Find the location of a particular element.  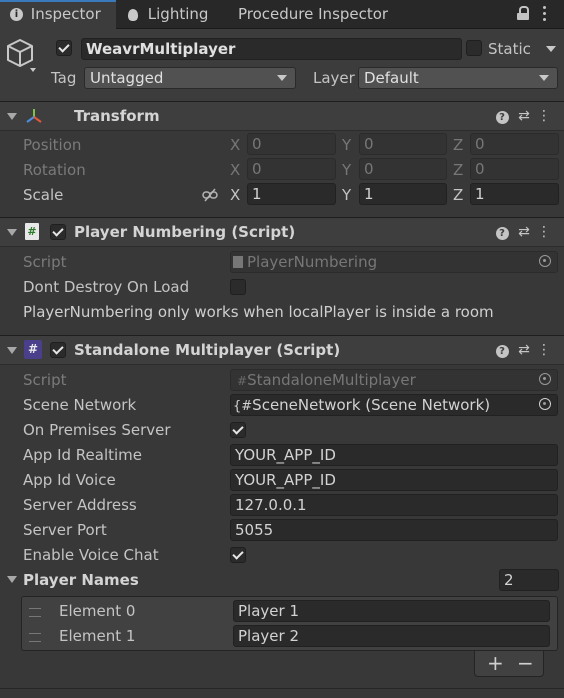

scale-z-axis: Z is located at coordinates (458, 195).